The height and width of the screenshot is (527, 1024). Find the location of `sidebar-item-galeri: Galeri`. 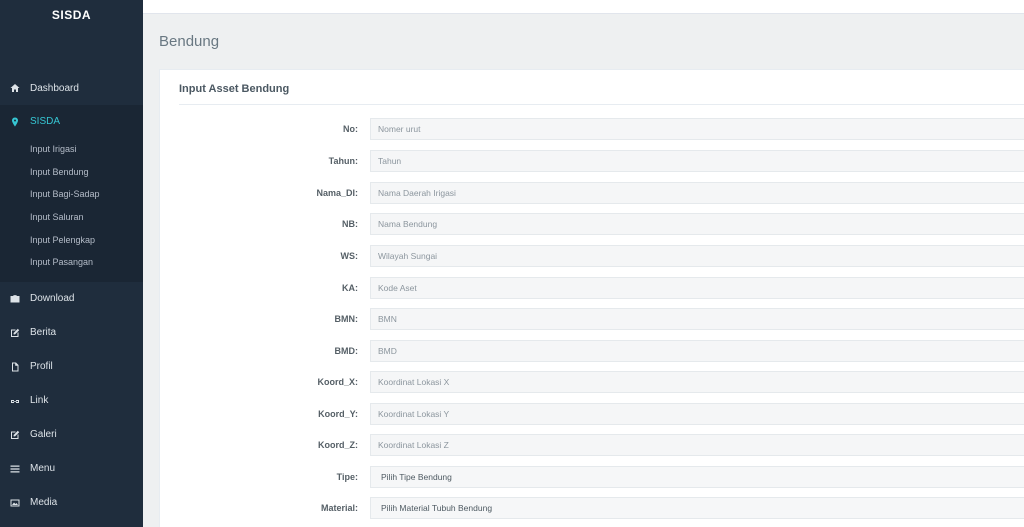

sidebar-item-galeri: Galeri is located at coordinates (71, 435).